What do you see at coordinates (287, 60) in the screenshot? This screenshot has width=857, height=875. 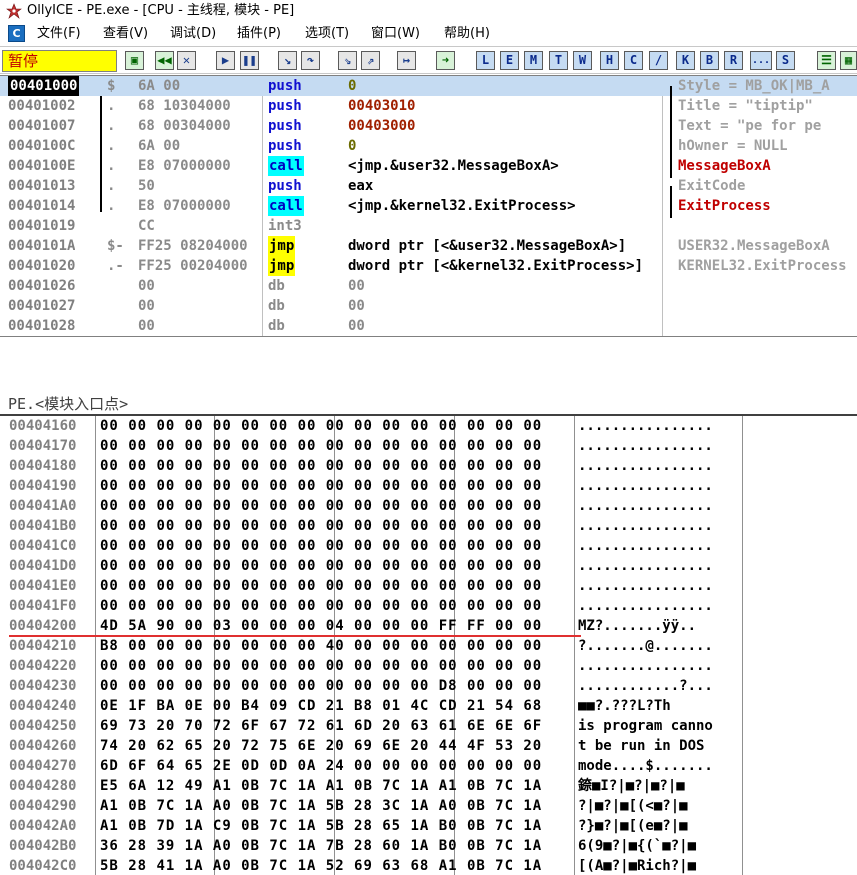 I see `step-into-icon: ↘` at bounding box center [287, 60].